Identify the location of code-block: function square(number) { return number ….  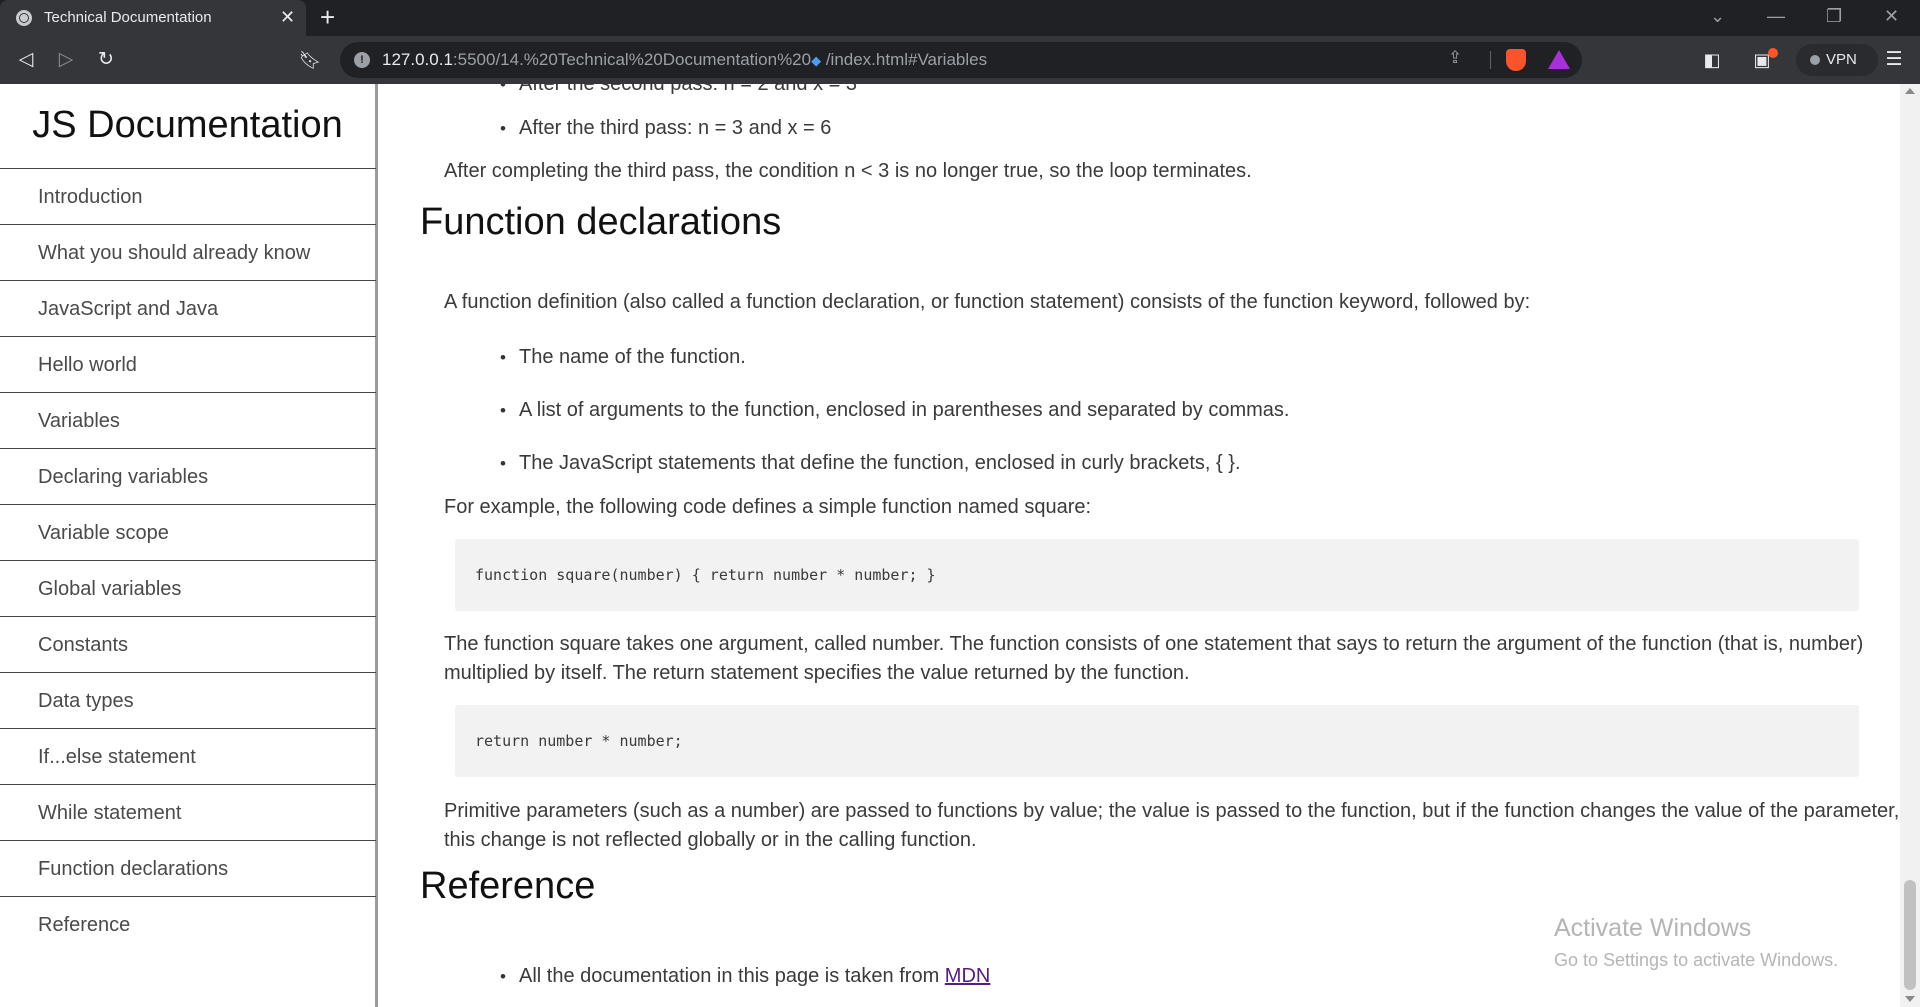
(1157, 575).